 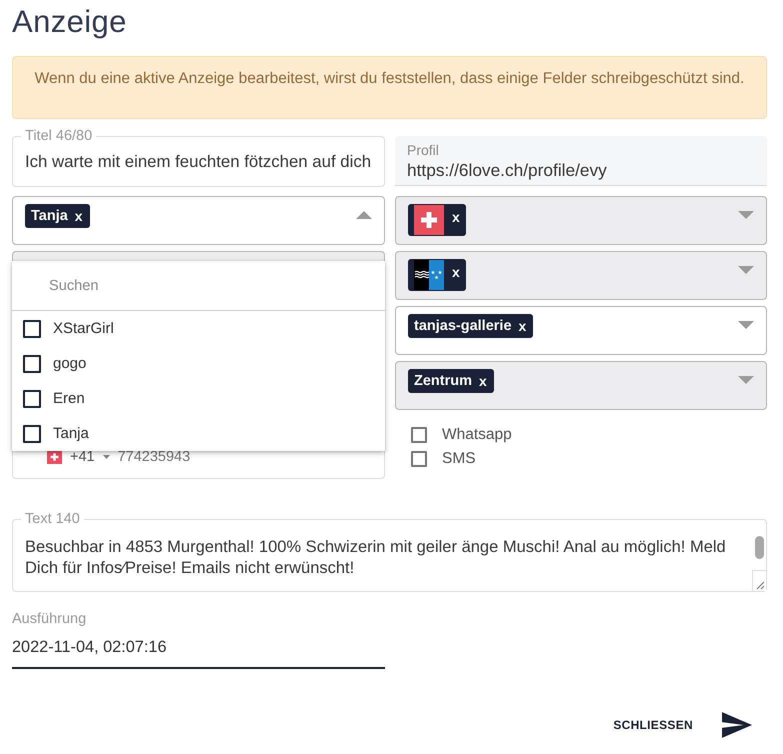 What do you see at coordinates (389, 551) in the screenshot?
I see `text-area: Text 140 Besuchbar in 4853 Murgenthal! 100% Schwizerin mit geiler änge Muschi! Anal au möglich! Meld Dich für Infos⁄Preise! Emails nicht erwünscht!` at bounding box center [389, 551].